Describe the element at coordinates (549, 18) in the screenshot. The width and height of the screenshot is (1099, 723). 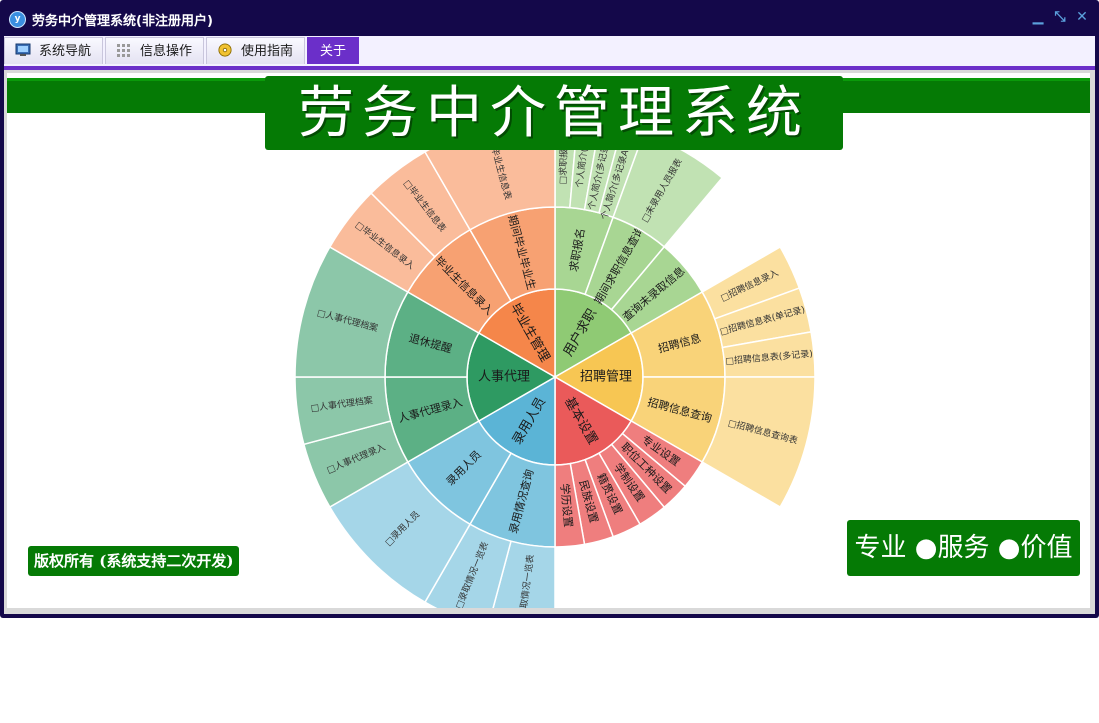
I see `title-bar: y 劳务中介管理系统(非注册用户) ▁ ⤡ ✕` at that location.